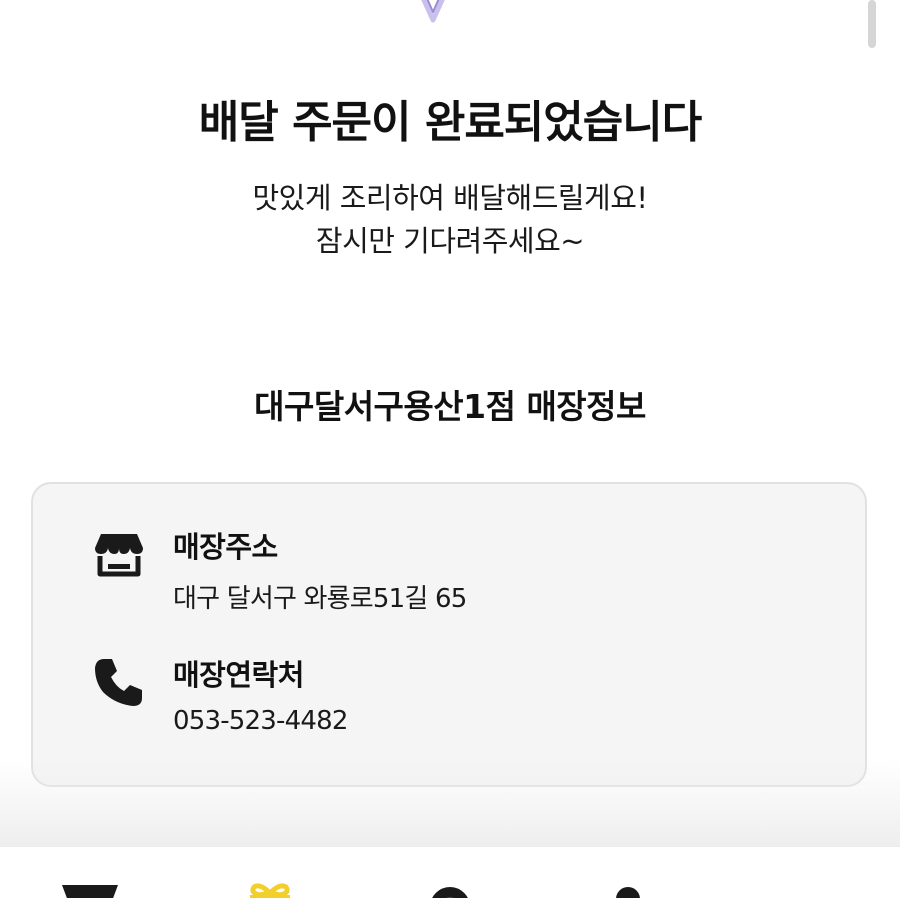  Describe the element at coordinates (238, 675) in the screenshot. I see `store-phone-label: 매장연락처` at that location.